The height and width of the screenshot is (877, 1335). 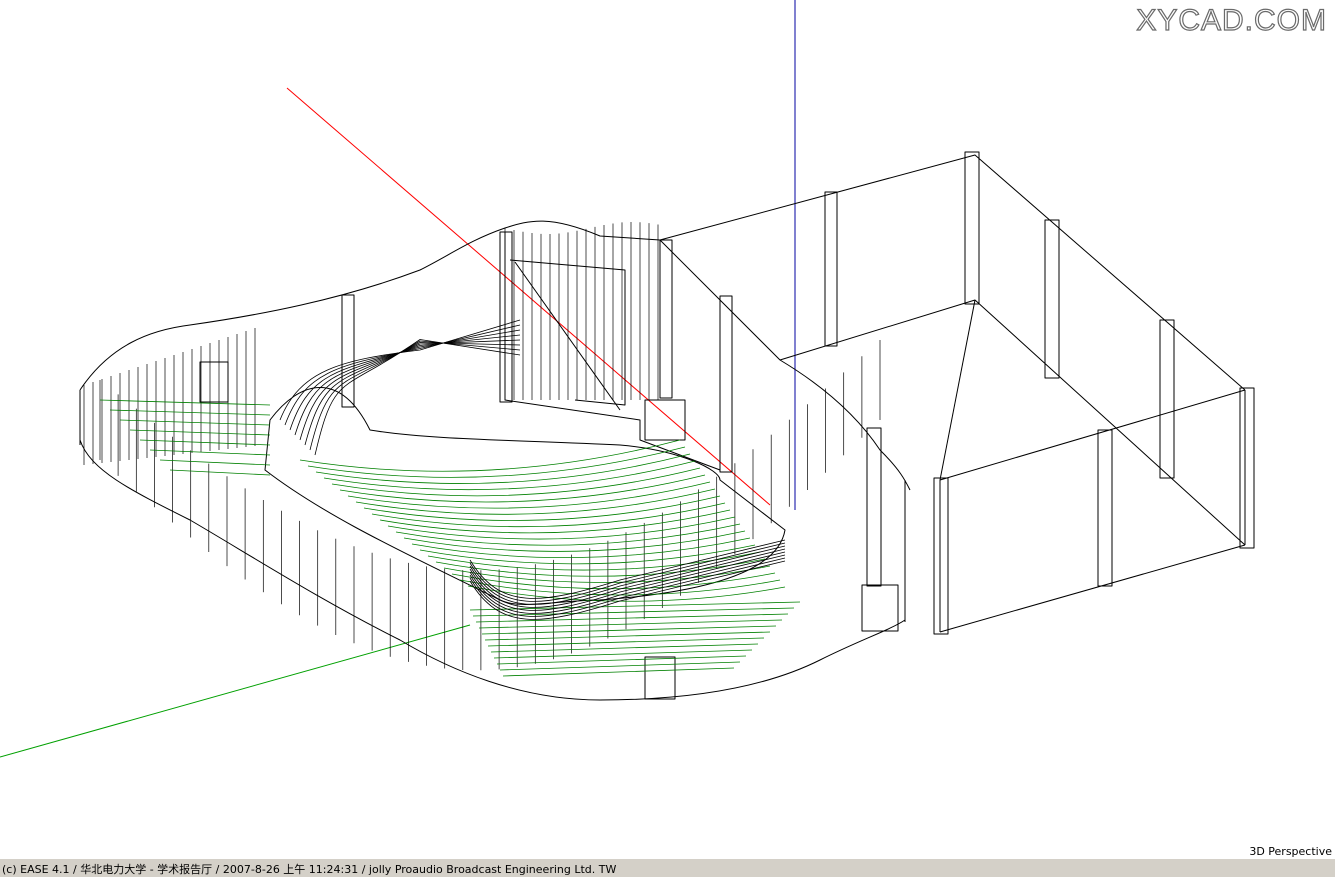 I want to click on floor-outline, so click(x=525, y=496).